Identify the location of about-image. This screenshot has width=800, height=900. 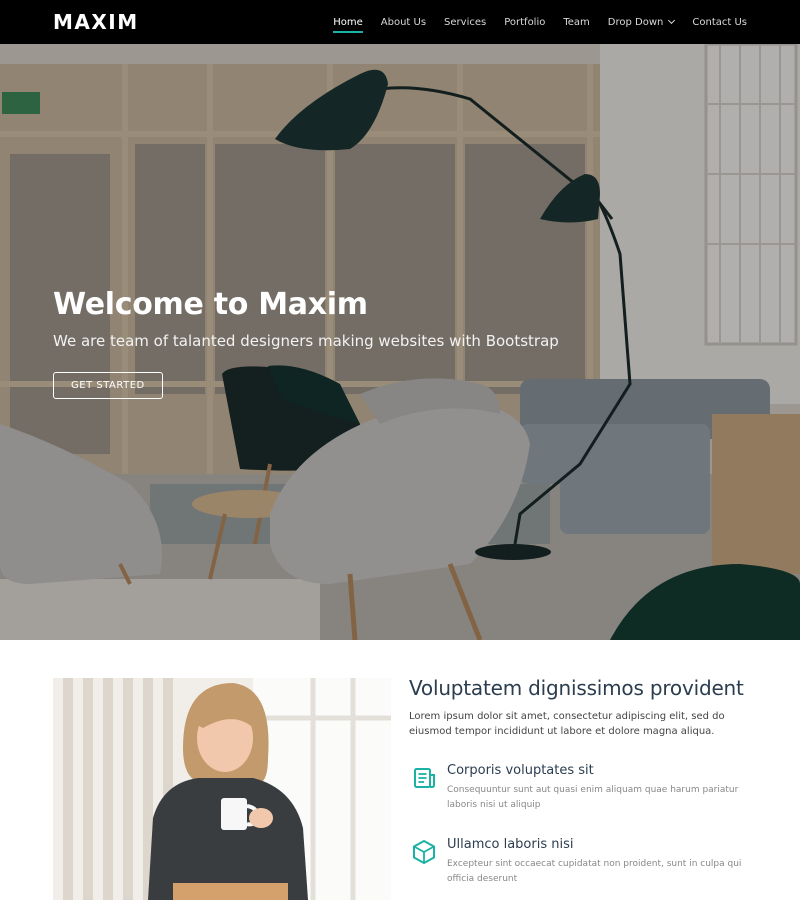
(222, 789).